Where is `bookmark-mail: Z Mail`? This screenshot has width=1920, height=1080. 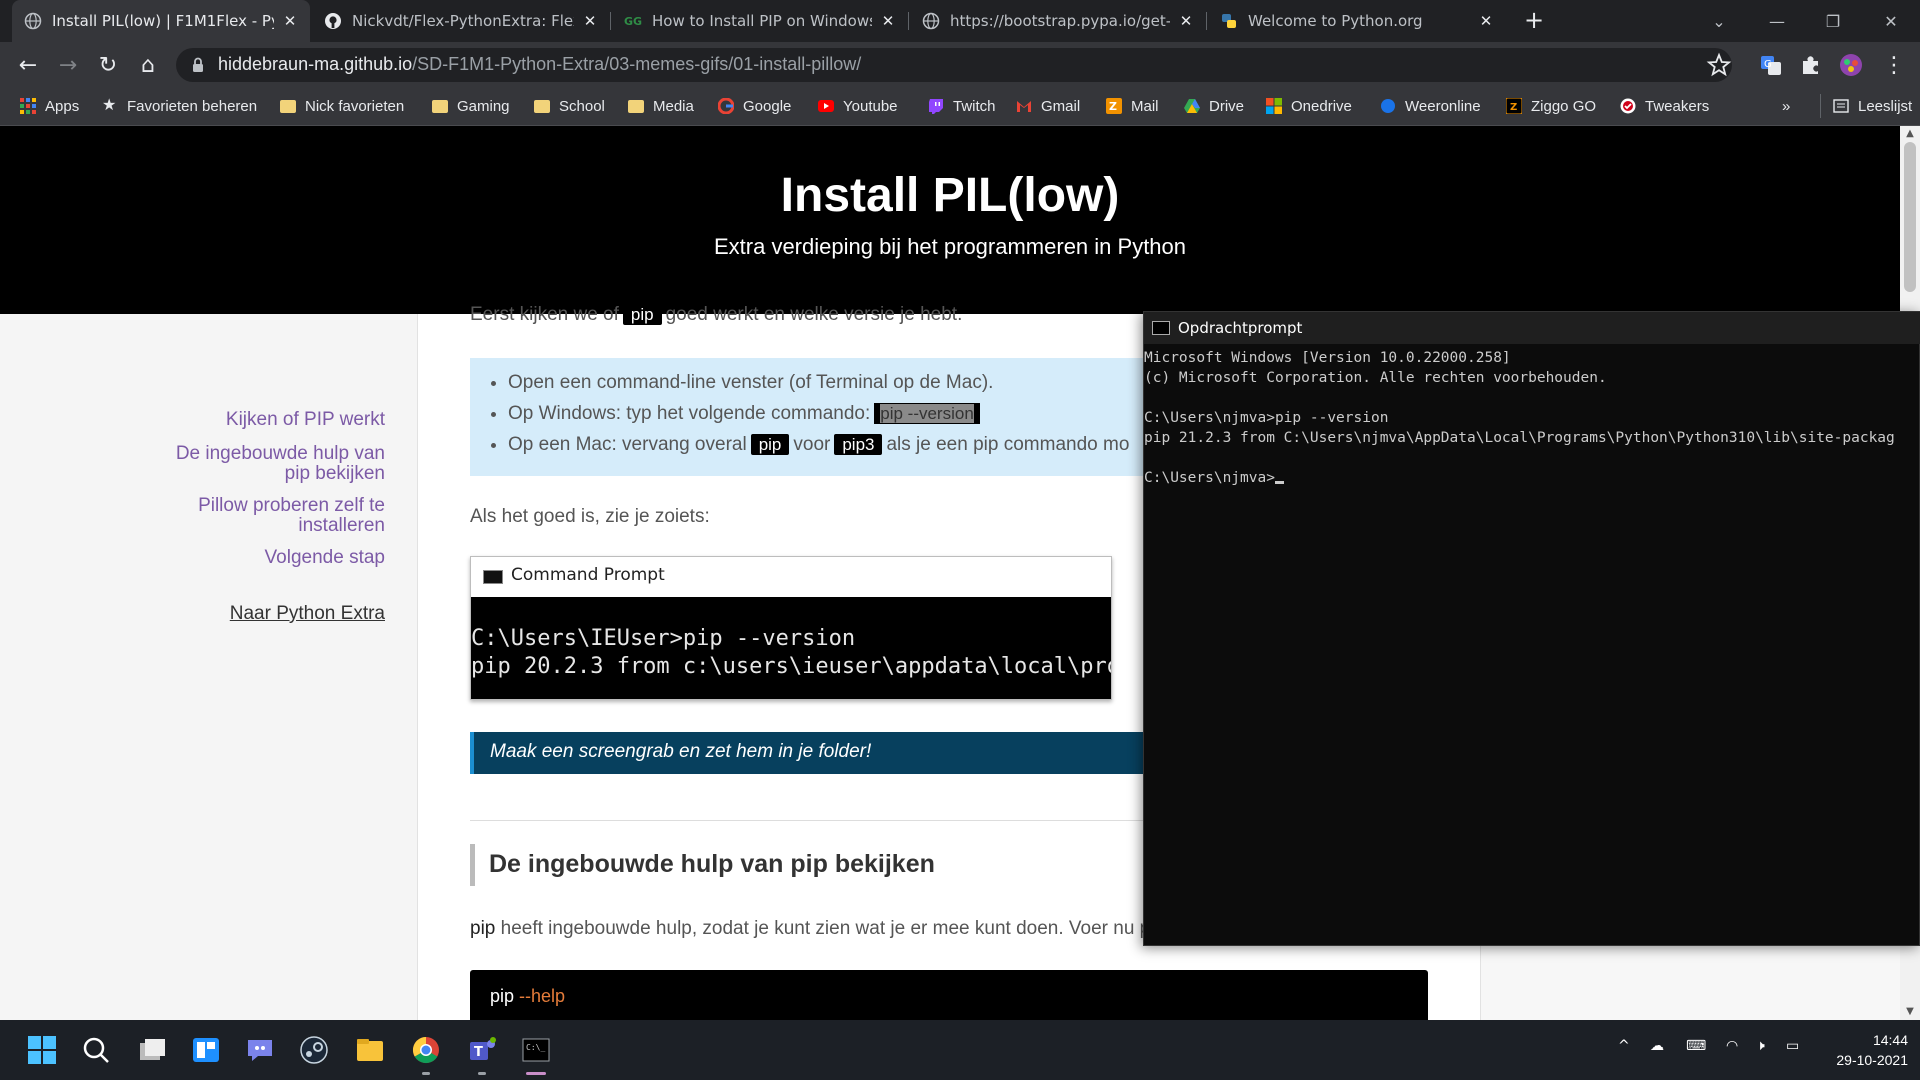 bookmark-mail: Z Mail is located at coordinates (1132, 106).